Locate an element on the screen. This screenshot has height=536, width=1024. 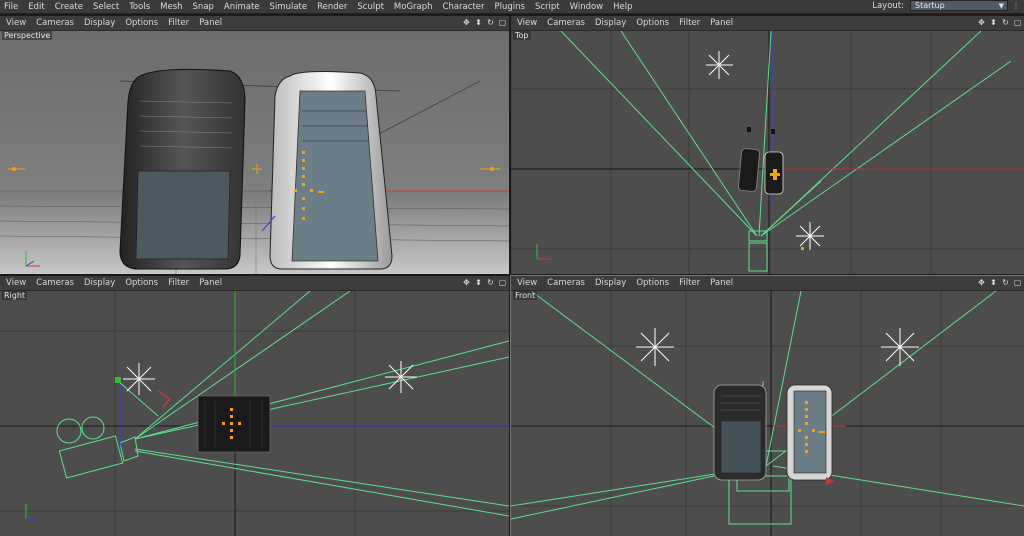
menu-plugins: Plugins is located at coordinates (510, 7).